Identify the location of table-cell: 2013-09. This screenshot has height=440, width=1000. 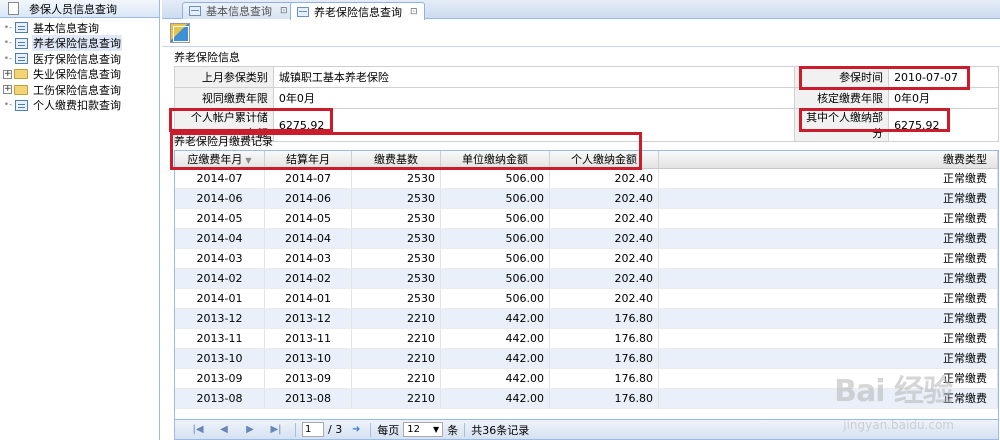
(308, 378).